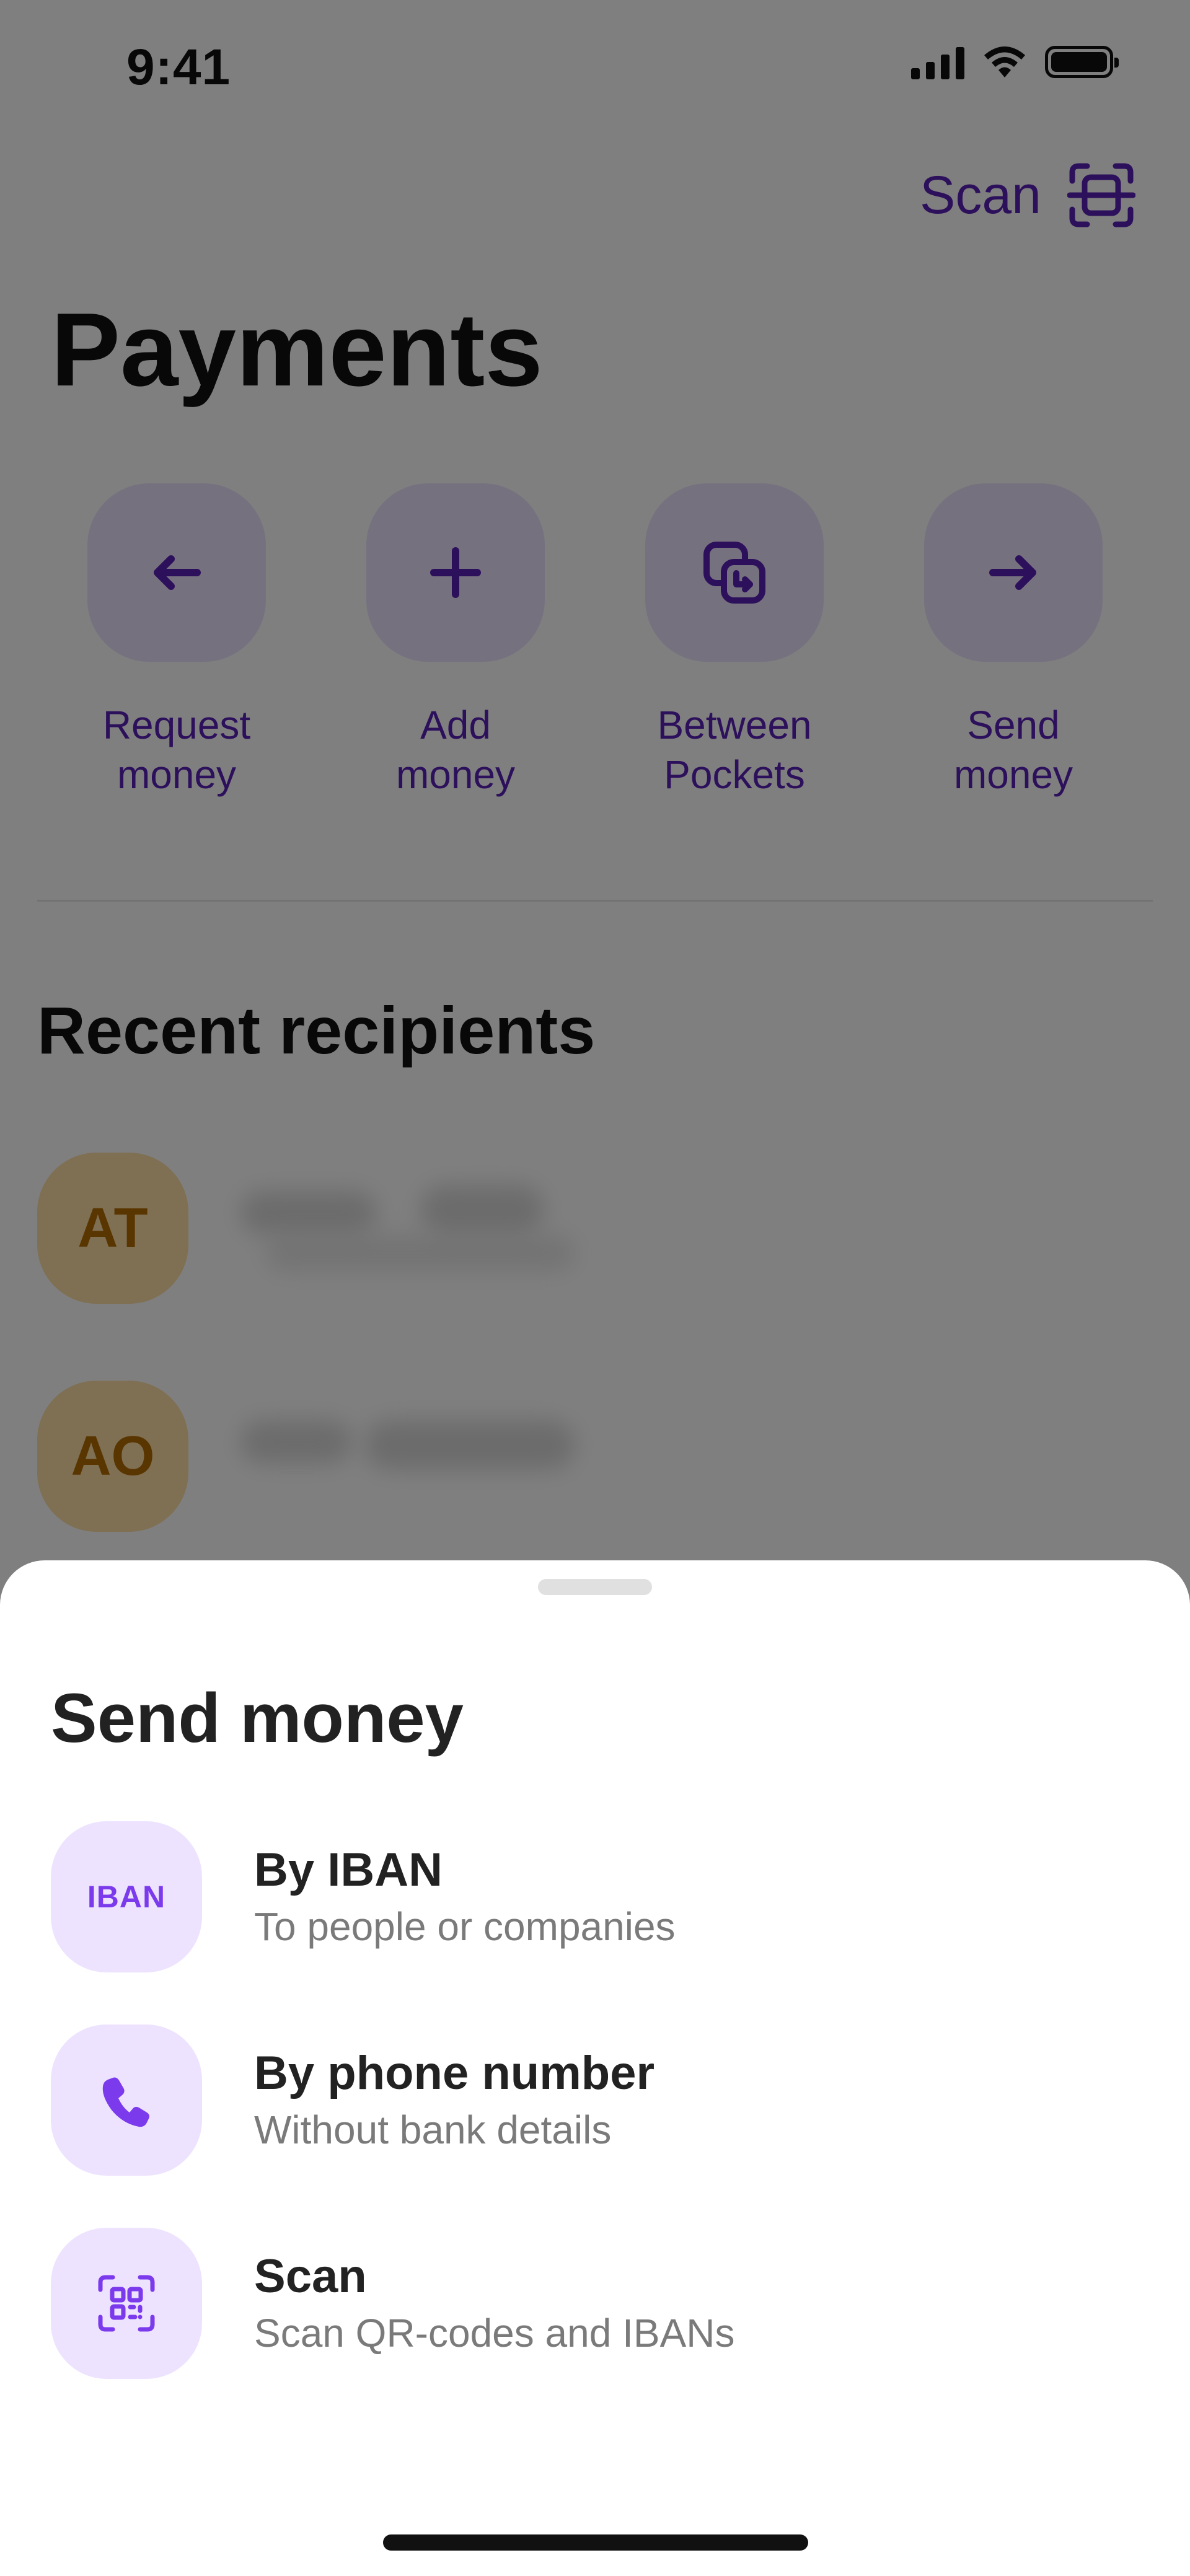 This screenshot has height=2576, width=1190. Describe the element at coordinates (595, 1587) in the screenshot. I see `sheet-drag-handle` at that location.